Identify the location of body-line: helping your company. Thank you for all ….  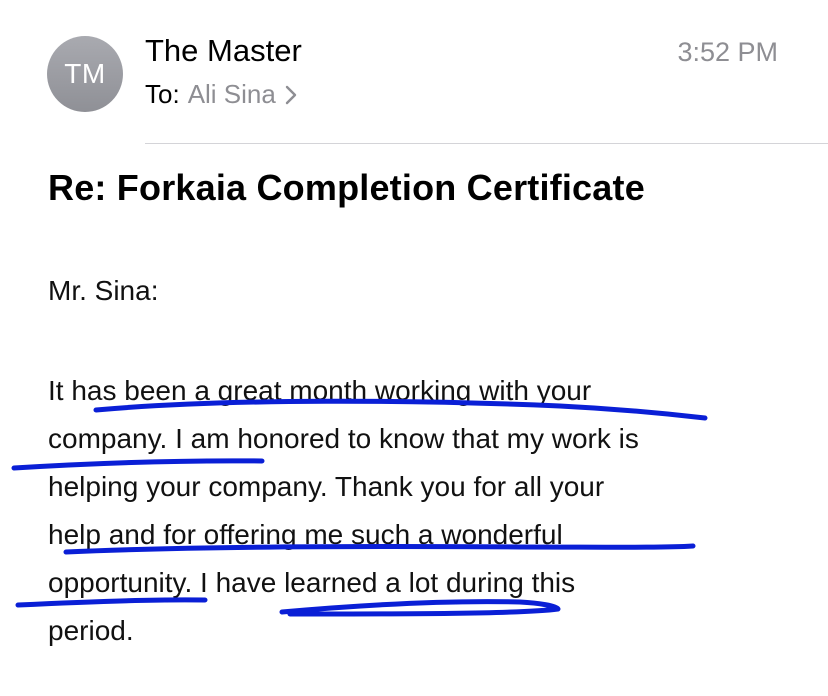
(326, 486).